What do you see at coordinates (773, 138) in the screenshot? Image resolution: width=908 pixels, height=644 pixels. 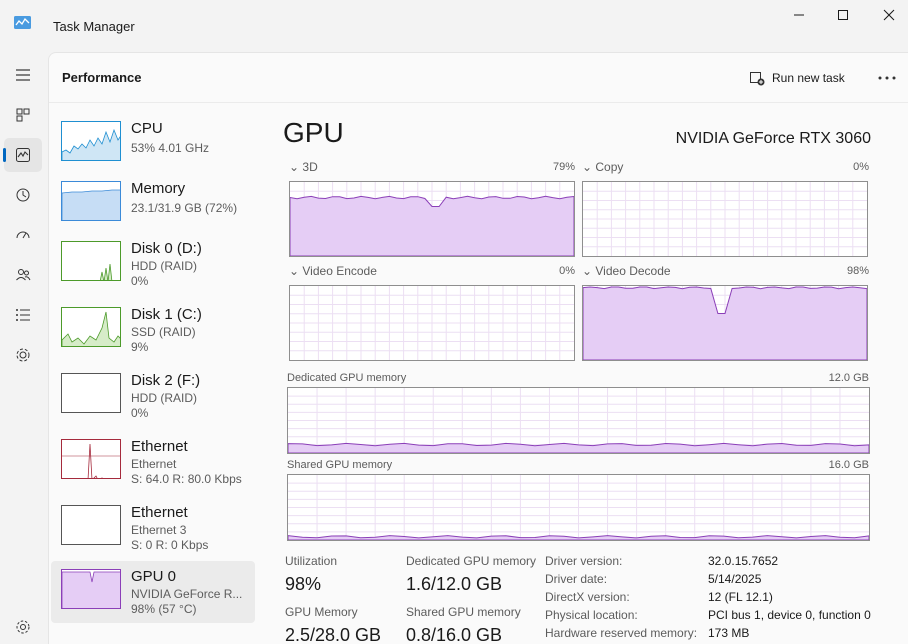 I see `gpu-model-name: NVIDIA GeForce RTX 3060` at bounding box center [773, 138].